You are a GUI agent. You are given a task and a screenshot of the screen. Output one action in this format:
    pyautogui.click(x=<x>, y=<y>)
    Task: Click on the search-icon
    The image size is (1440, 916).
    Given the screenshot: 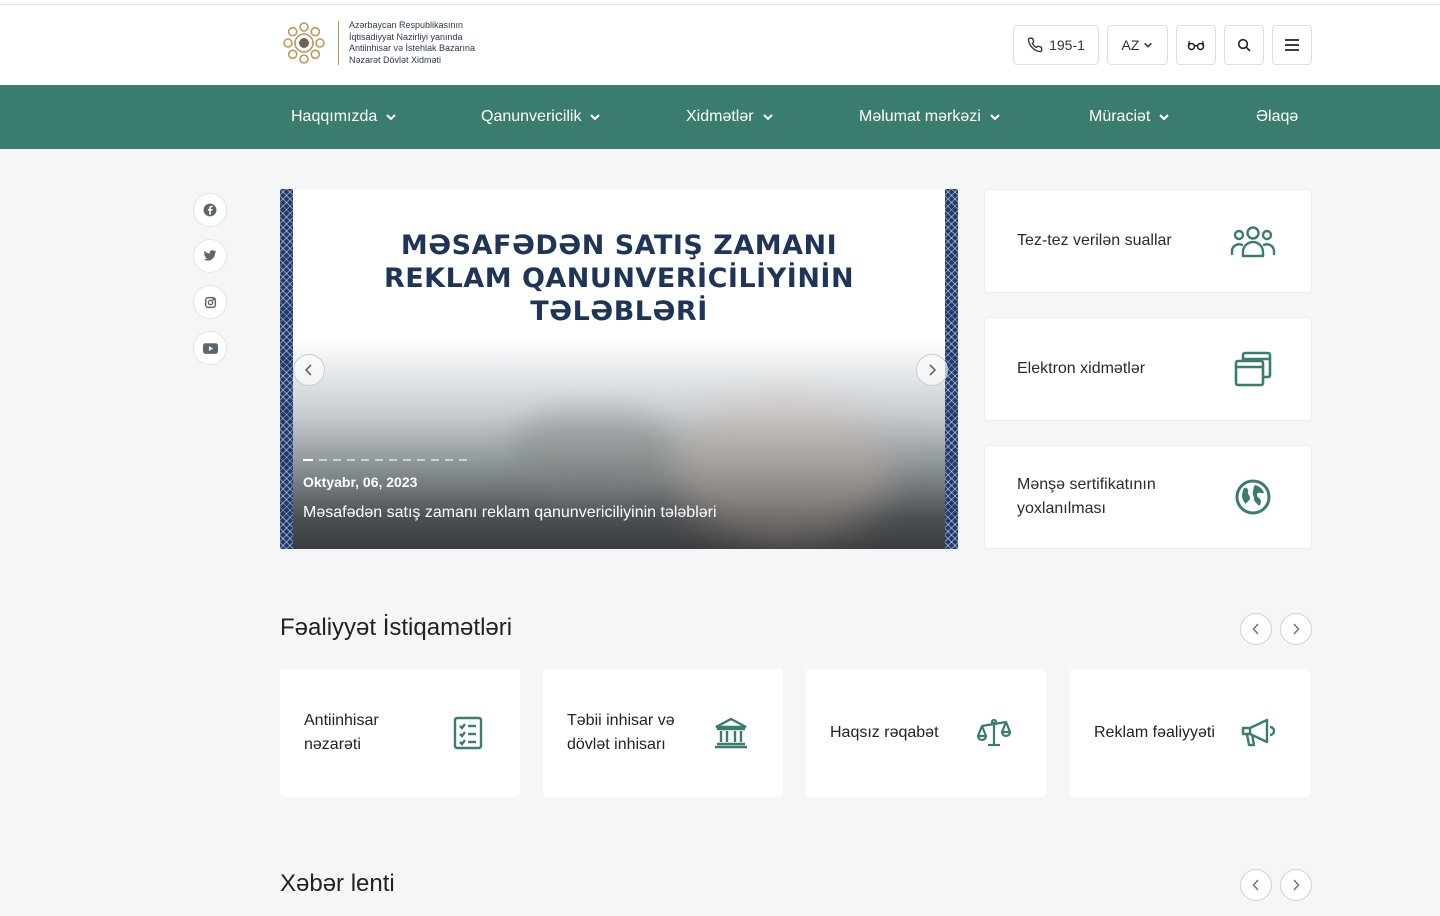 What is the action you would take?
    pyautogui.click(x=1244, y=45)
    